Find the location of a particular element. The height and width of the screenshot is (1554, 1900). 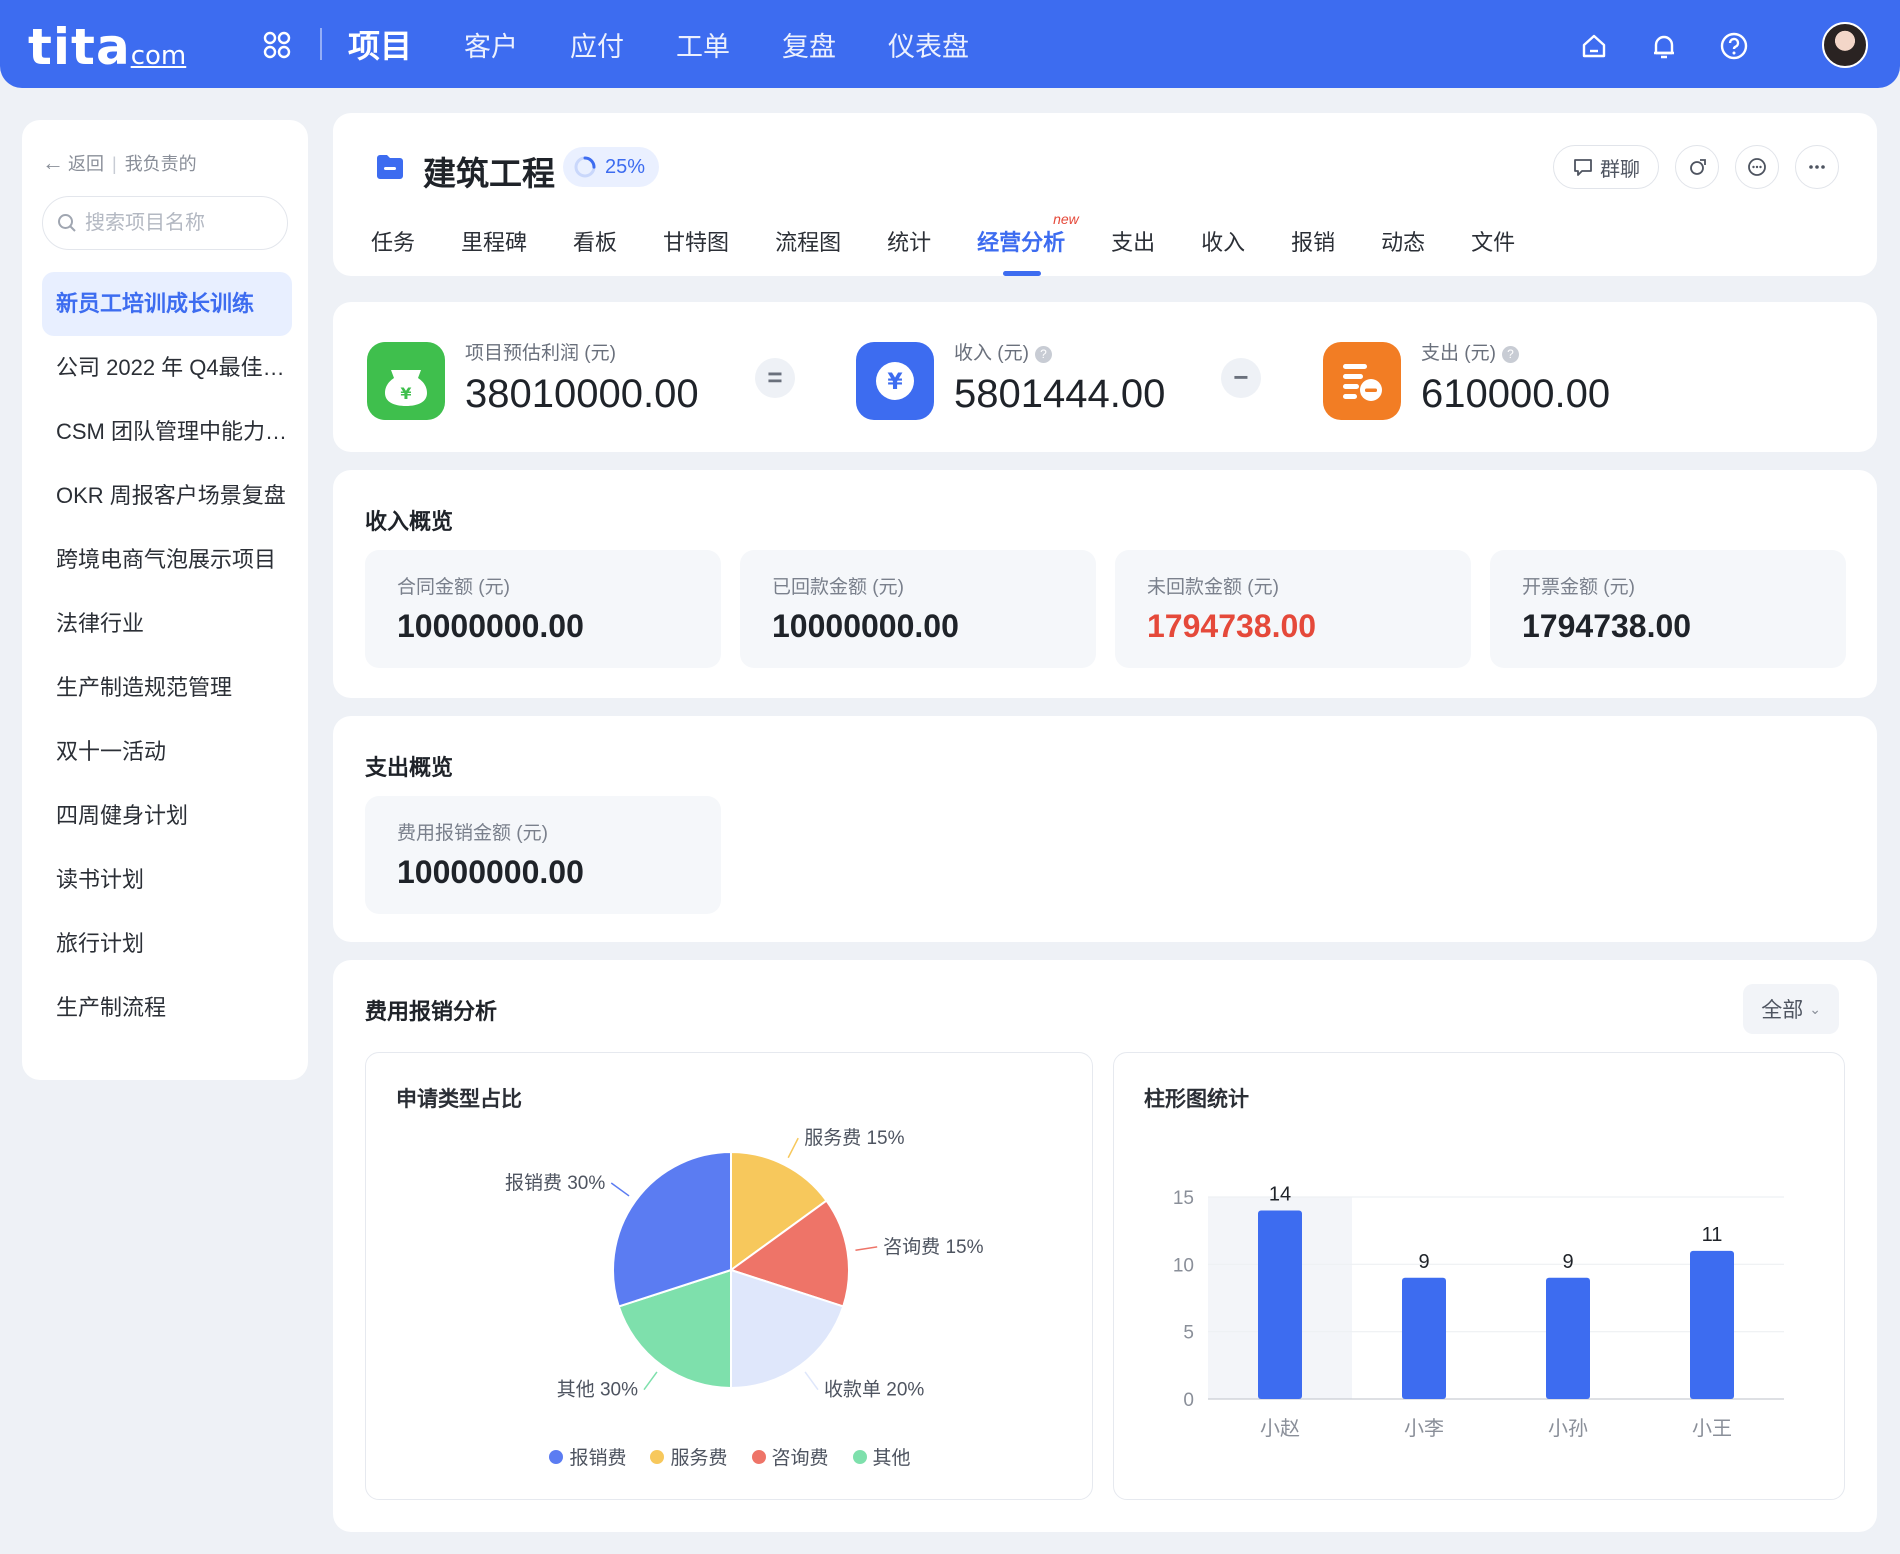

project-list-item: CSM 团队管理中能力建设 is located at coordinates (167, 432).